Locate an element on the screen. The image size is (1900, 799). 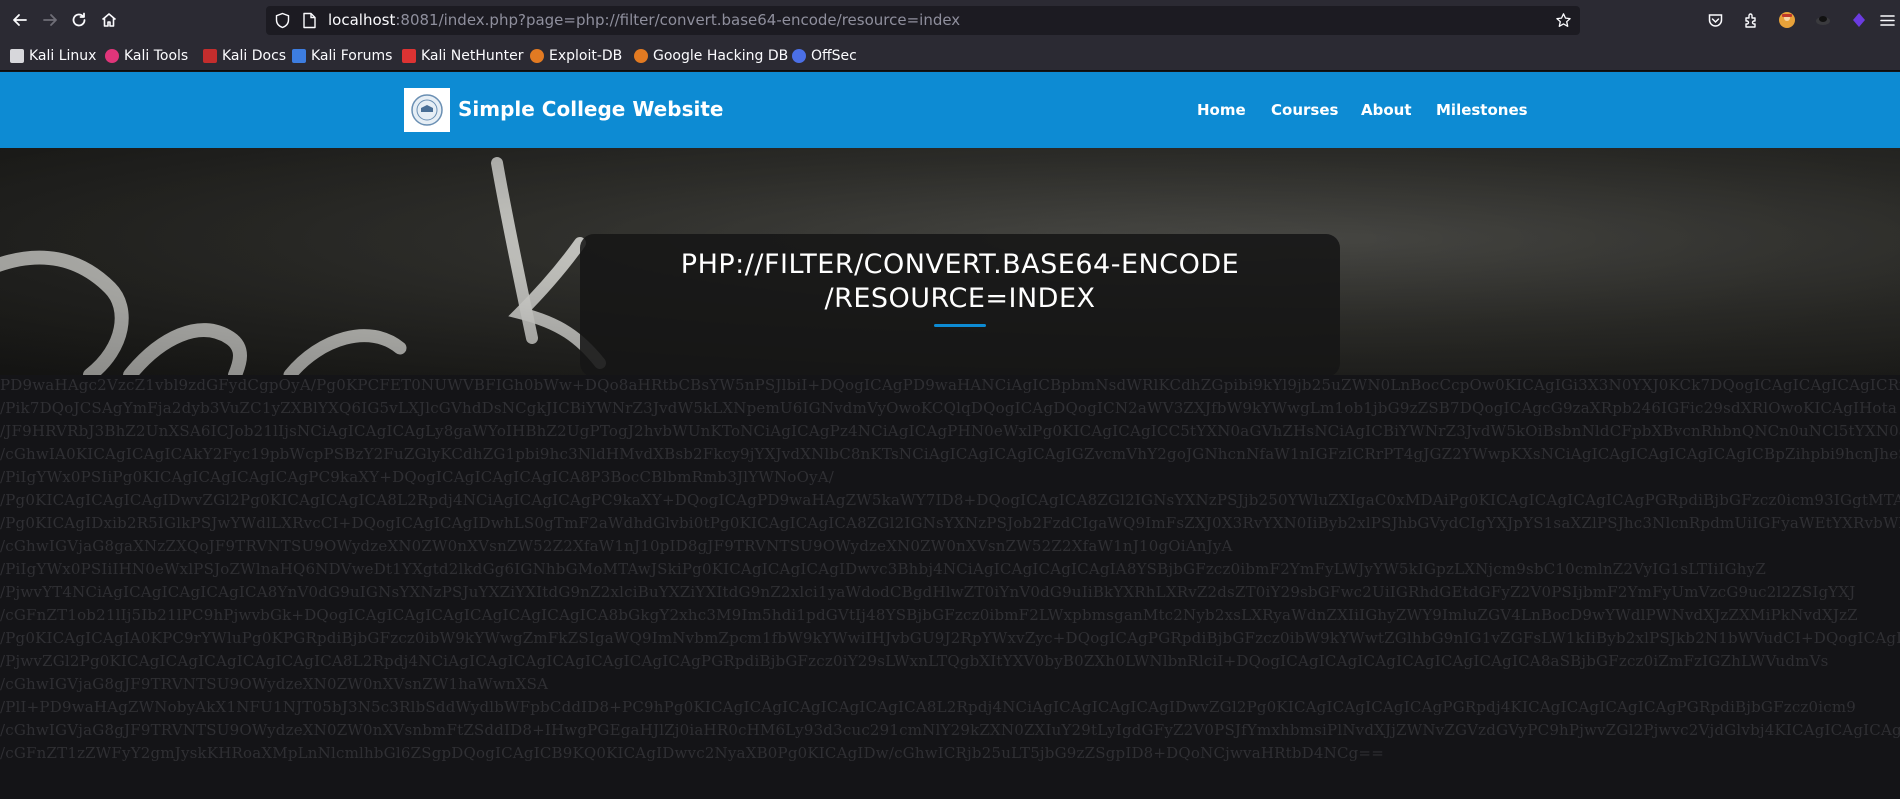
nav-milestones: Milestones is located at coordinates (1482, 110).